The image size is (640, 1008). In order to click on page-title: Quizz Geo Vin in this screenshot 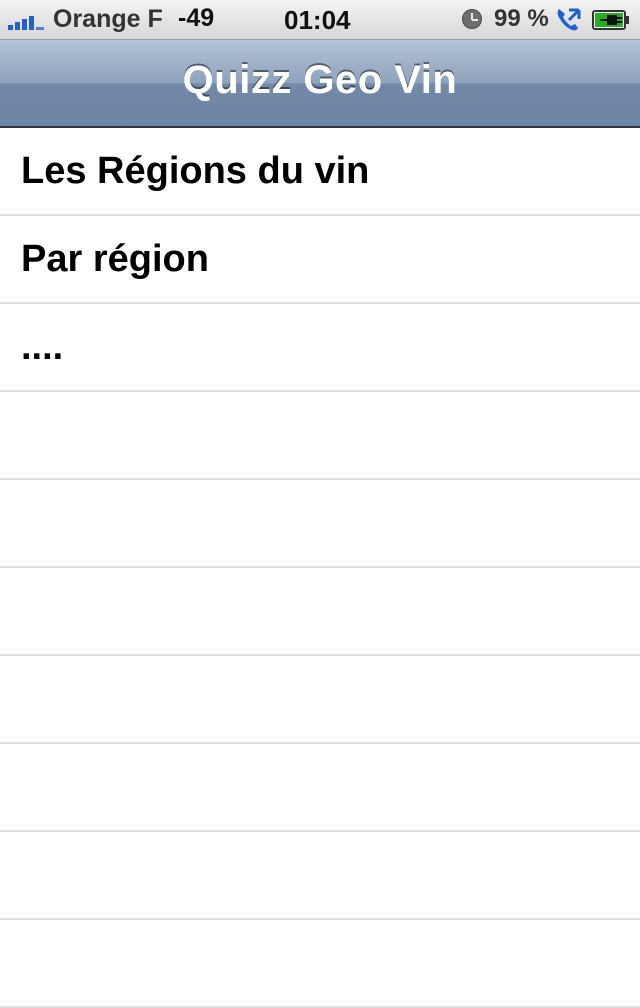, I will do `click(320, 80)`.